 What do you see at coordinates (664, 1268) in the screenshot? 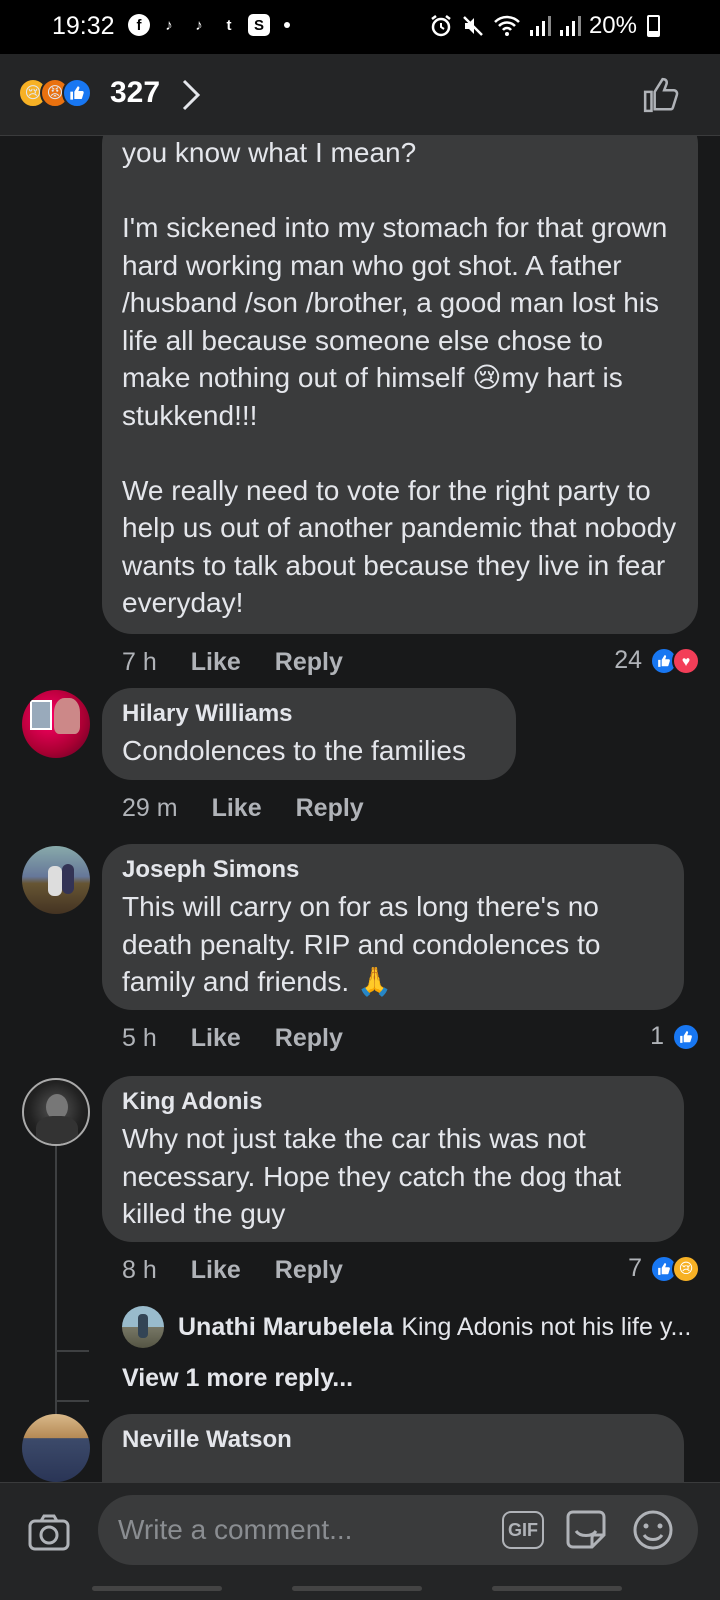
I see `comment-reactions: 7 😢` at bounding box center [664, 1268].